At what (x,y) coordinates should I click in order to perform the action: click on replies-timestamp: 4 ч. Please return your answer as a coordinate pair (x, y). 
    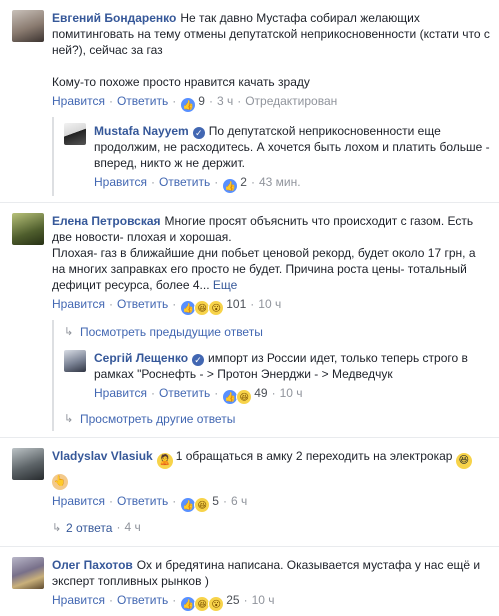
    Looking at the image, I should click on (132, 527).